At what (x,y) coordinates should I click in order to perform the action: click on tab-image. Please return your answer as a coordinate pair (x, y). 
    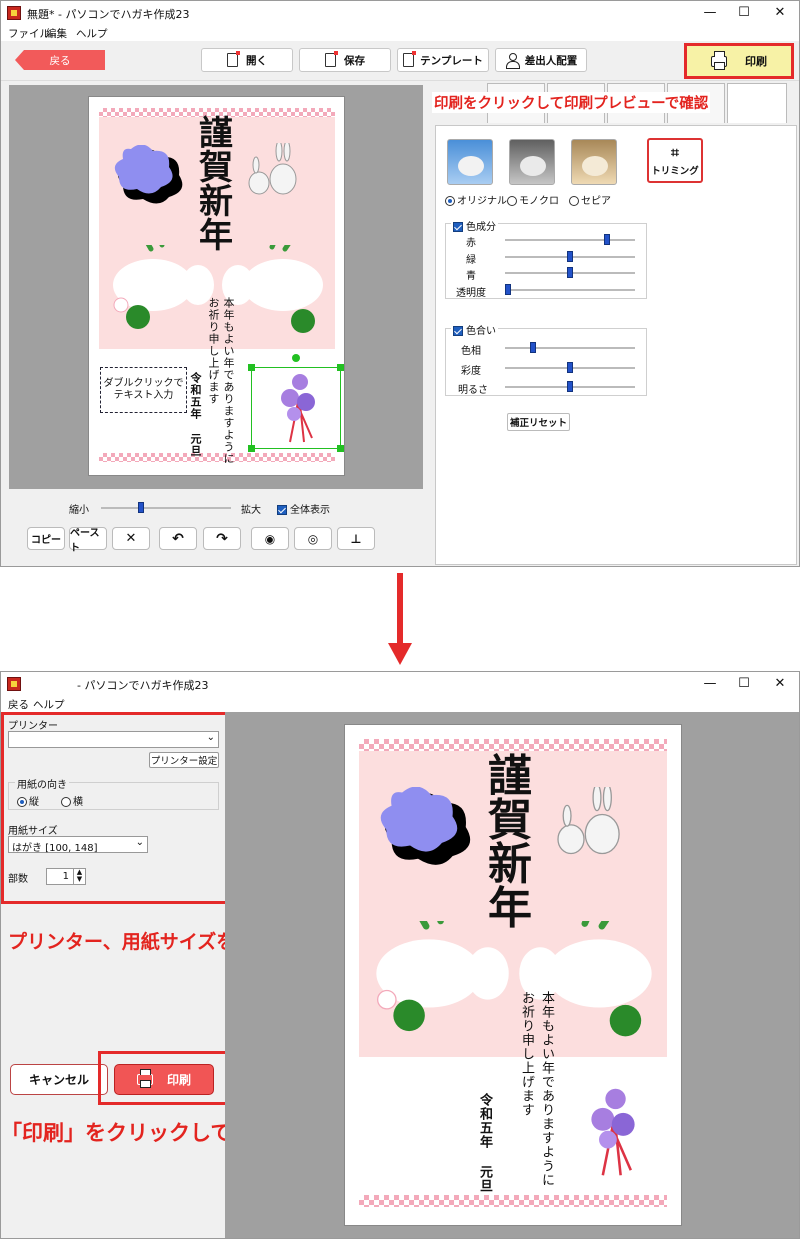
    Looking at the image, I should click on (757, 103).